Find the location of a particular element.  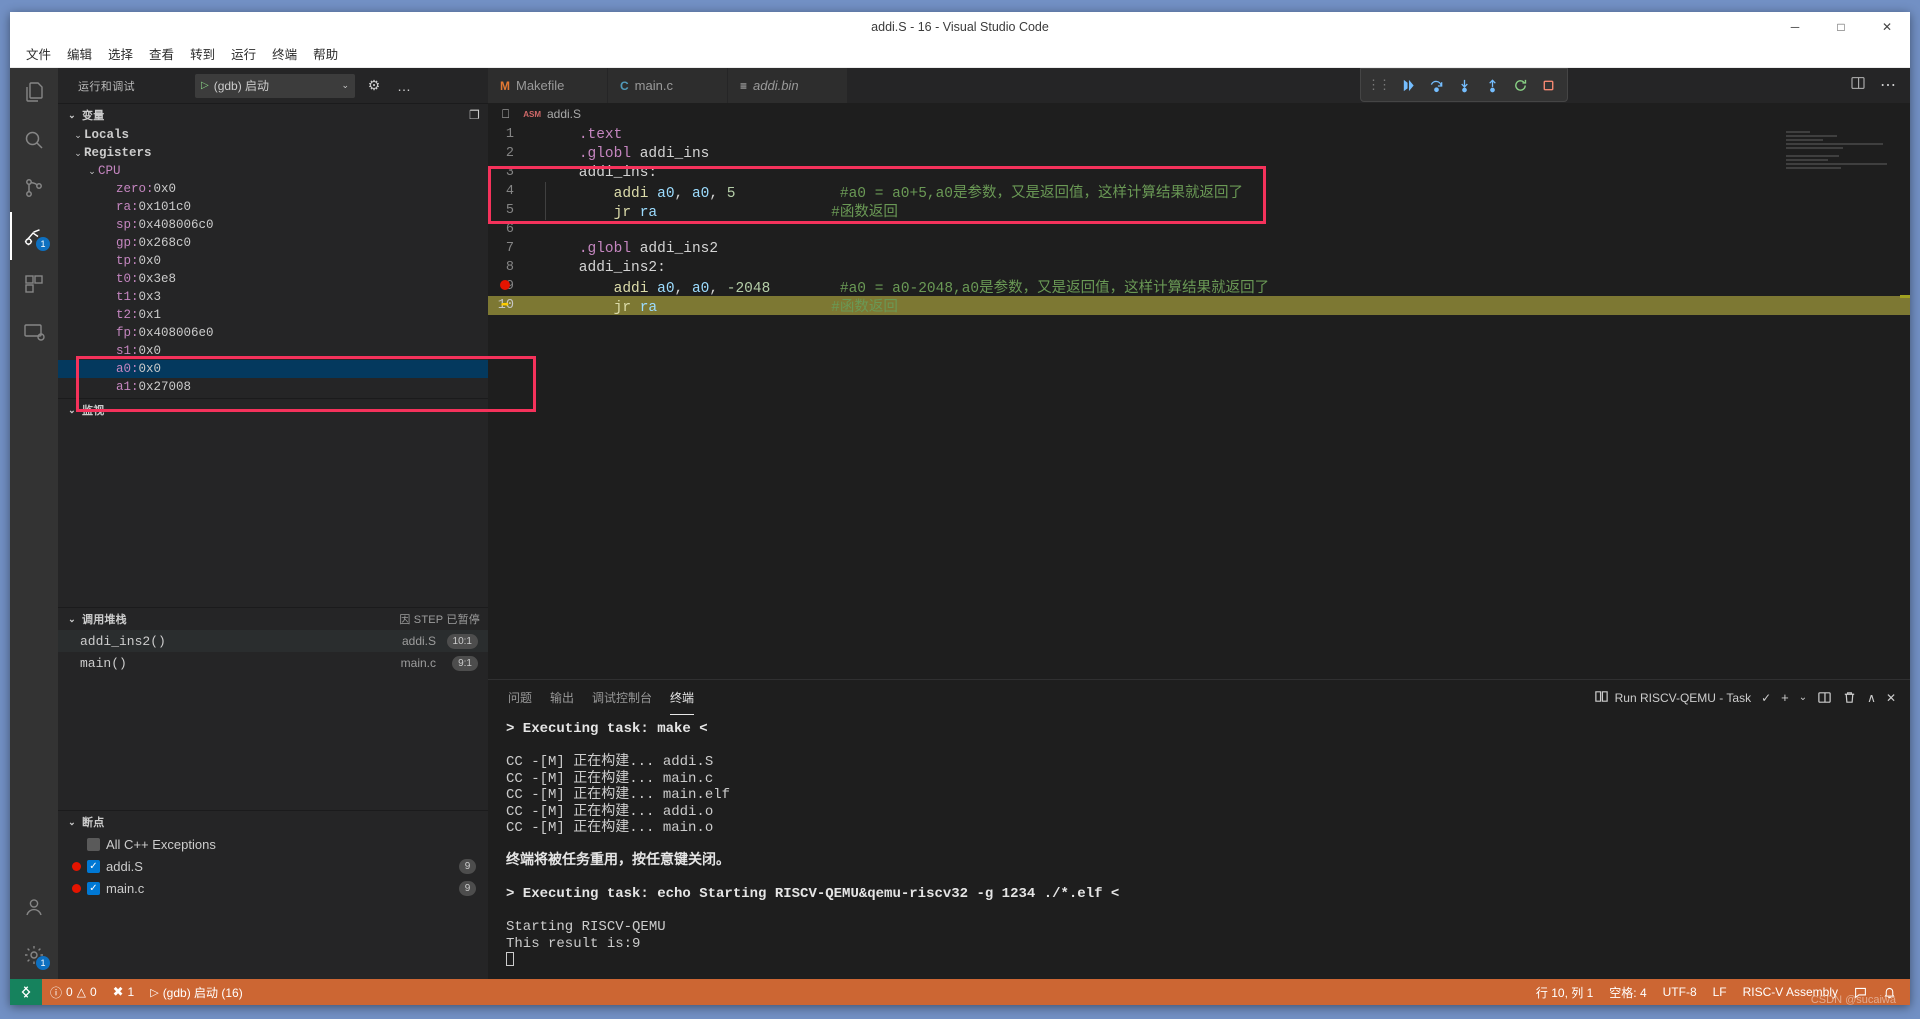

account-icon is located at coordinates (34, 907).